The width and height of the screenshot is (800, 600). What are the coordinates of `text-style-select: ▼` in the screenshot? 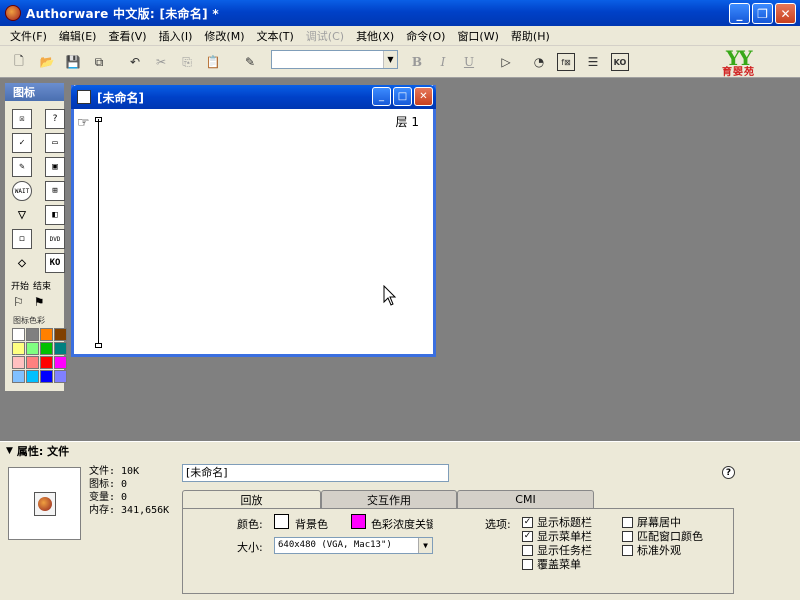 It's located at (334, 59).